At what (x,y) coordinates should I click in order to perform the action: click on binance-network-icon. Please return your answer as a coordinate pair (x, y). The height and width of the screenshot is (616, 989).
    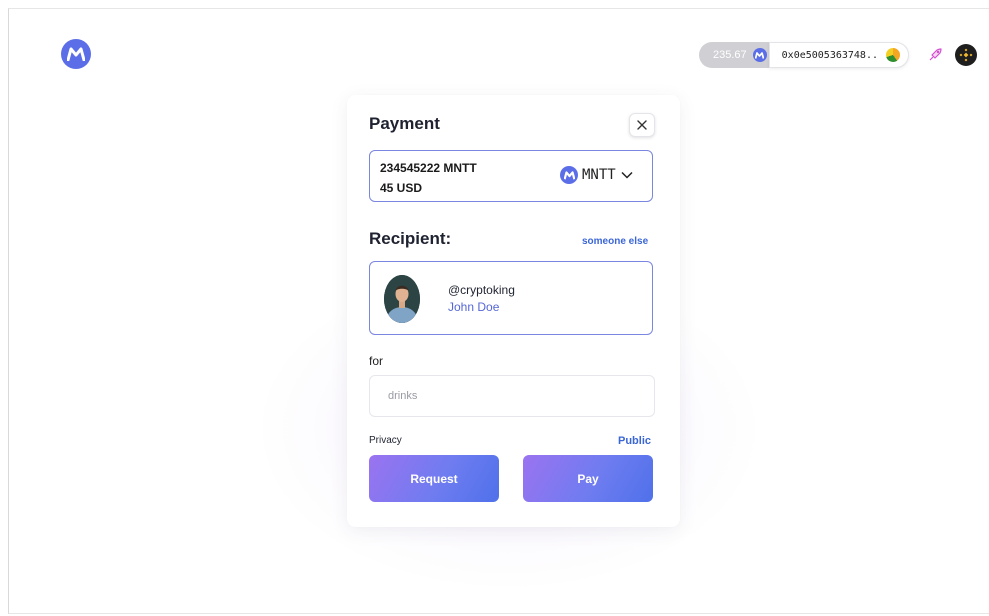
    Looking at the image, I should click on (965, 55).